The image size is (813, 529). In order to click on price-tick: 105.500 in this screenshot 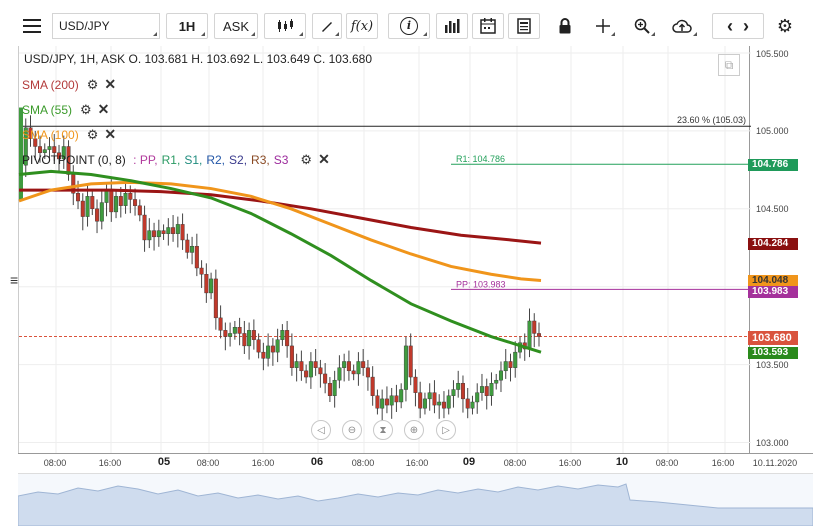, I will do `click(772, 54)`.